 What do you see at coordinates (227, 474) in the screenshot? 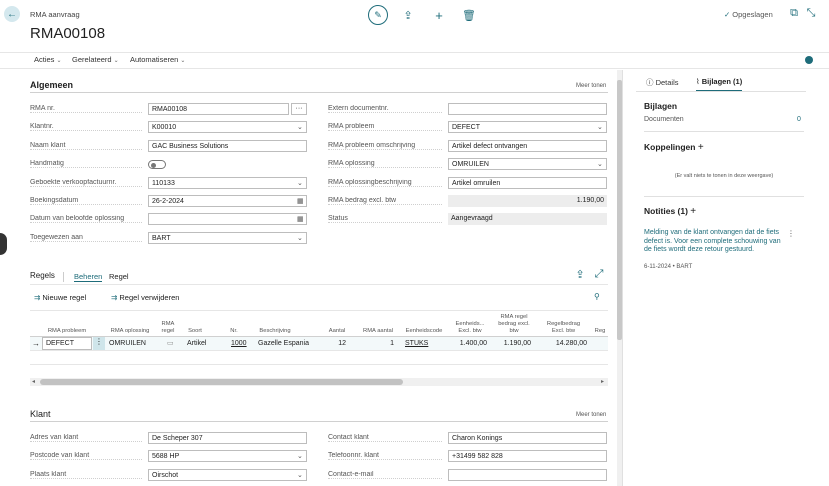
I see `field-plaats-klant: Oirschot` at bounding box center [227, 474].